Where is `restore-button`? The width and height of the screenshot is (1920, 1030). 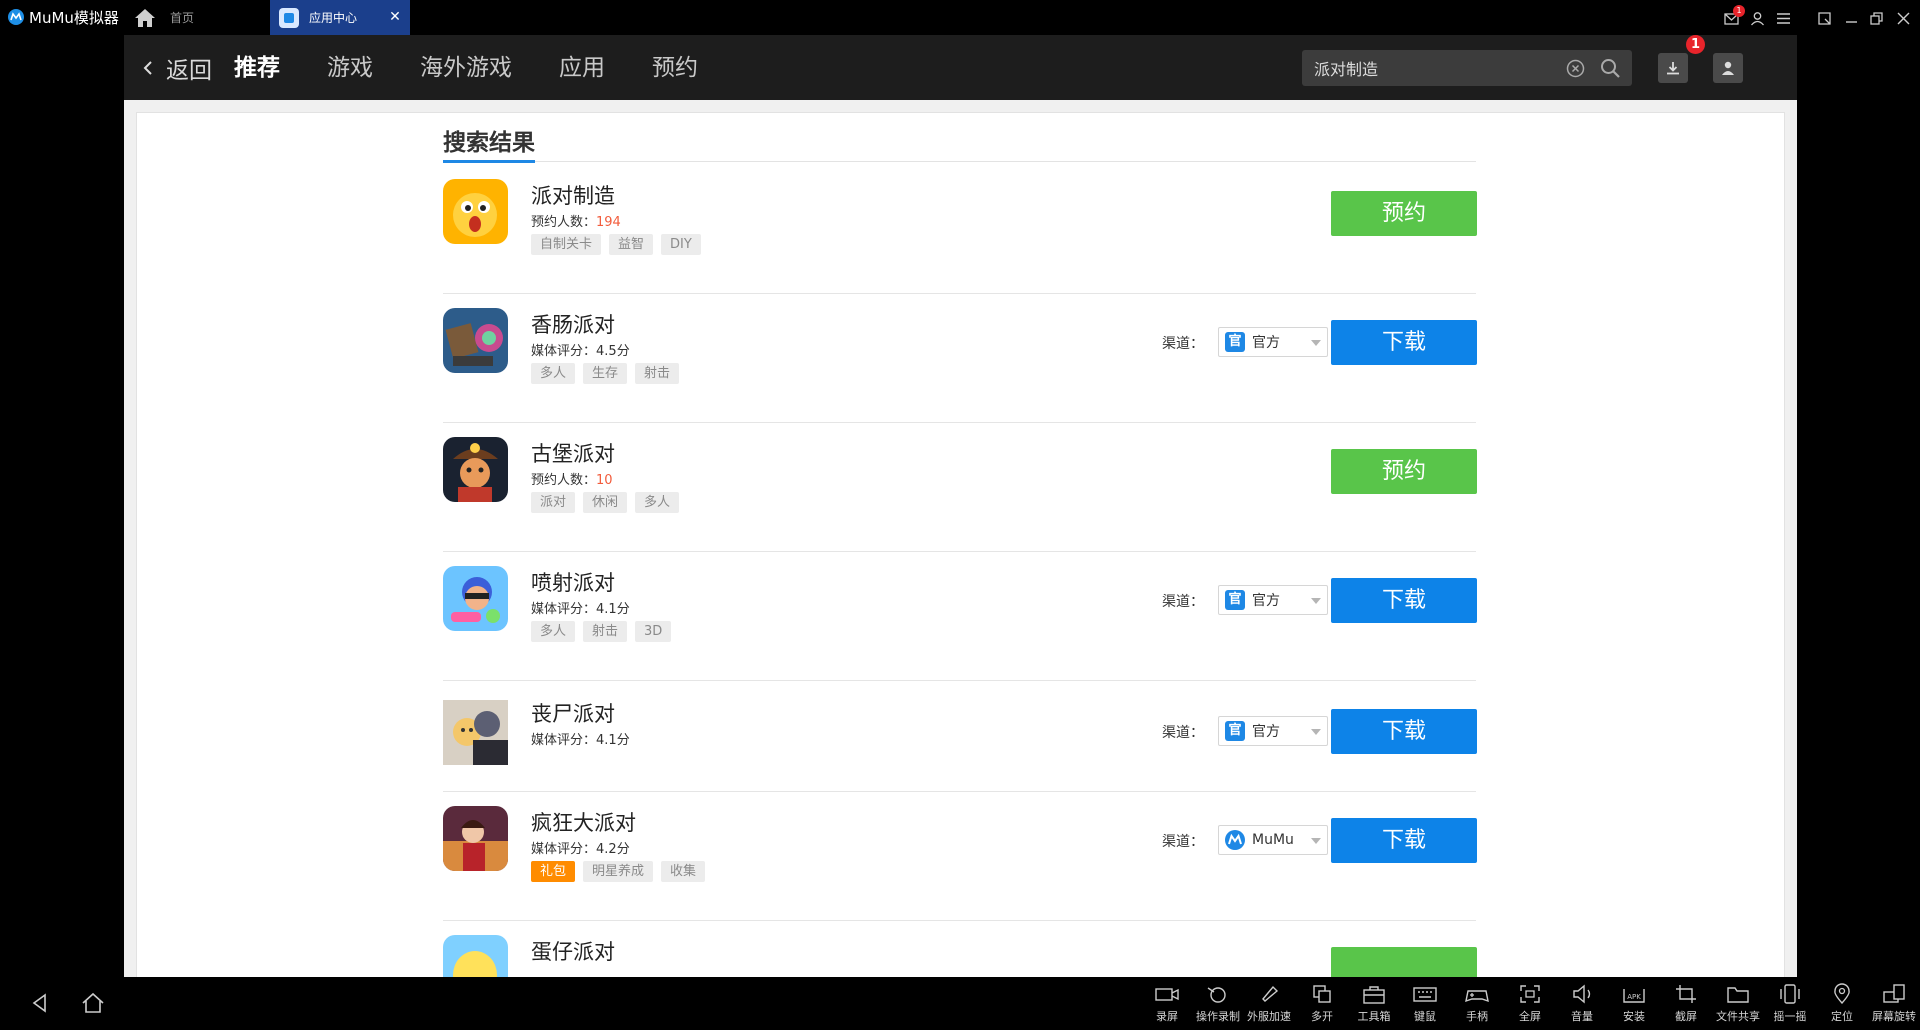 restore-button is located at coordinates (1876, 18).